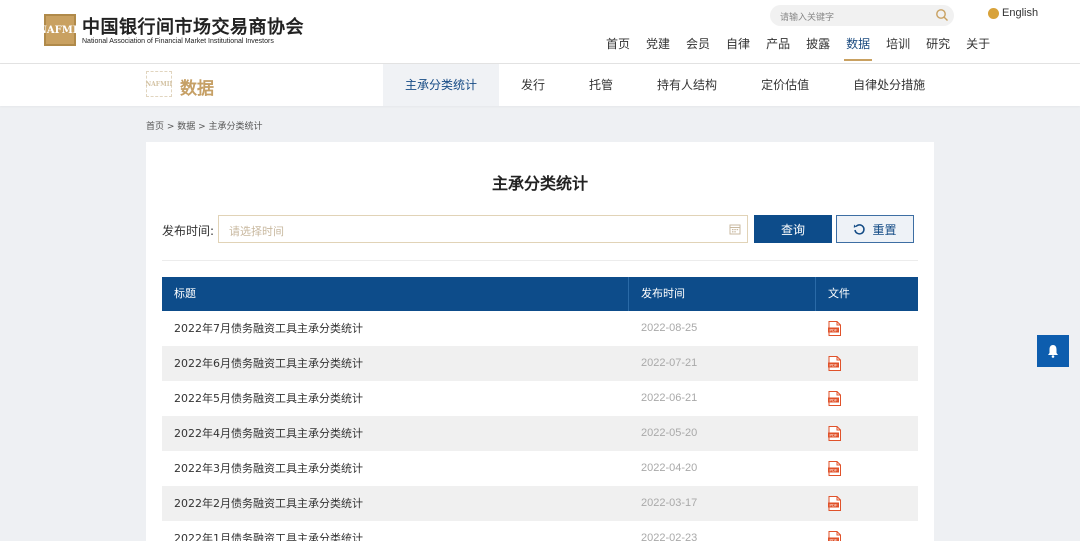 This screenshot has height=541, width=1080. I want to click on row-date: 2022-04-20, so click(669, 468).